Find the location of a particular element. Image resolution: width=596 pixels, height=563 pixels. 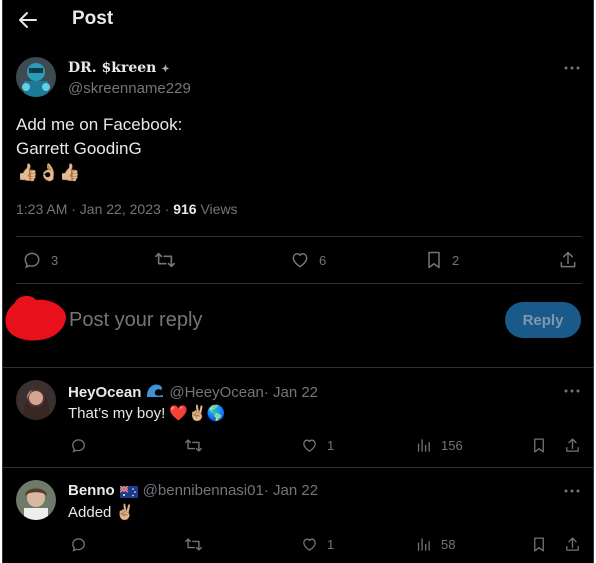

top-bar: Post is located at coordinates (298, 20).